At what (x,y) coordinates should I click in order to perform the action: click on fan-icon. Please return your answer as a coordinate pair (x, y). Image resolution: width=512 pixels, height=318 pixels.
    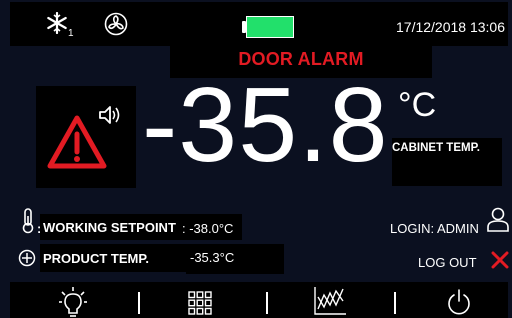
    Looking at the image, I should click on (116, 24).